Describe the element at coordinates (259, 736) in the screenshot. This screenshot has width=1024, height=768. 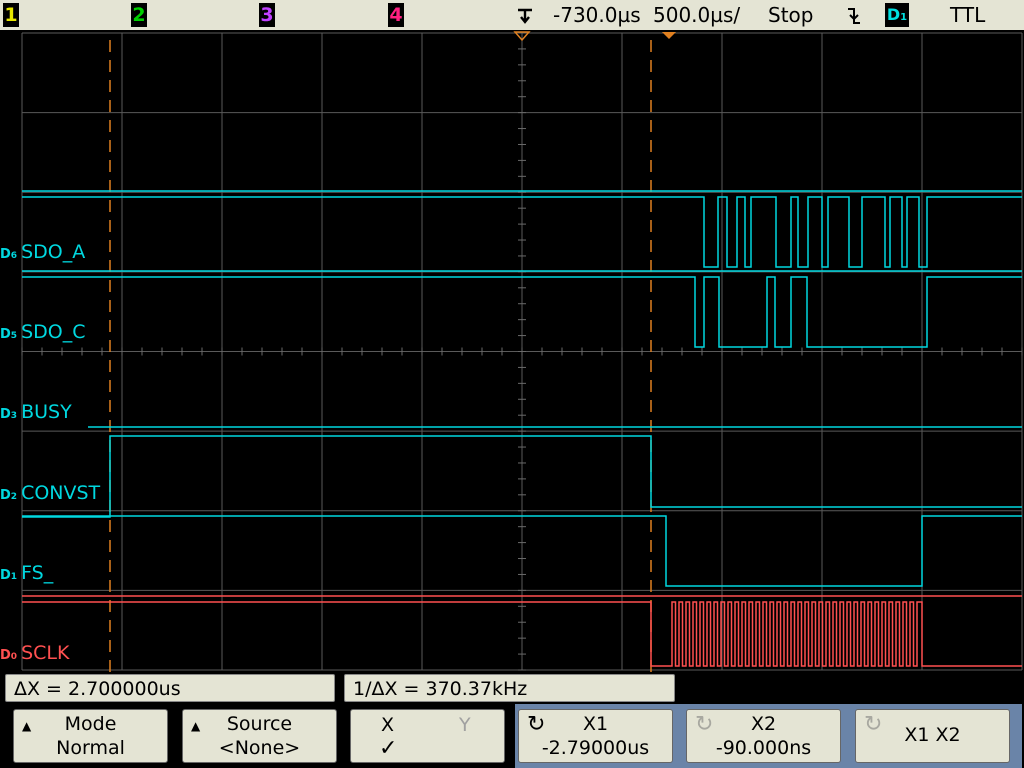
I see `source-softkey: ▲ Source <None>` at that location.